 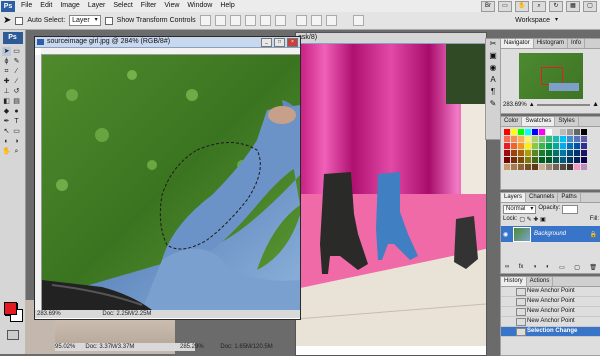 What do you see at coordinates (536, 20) in the screenshot?
I see `workspace-dropdown: Workspace` at bounding box center [536, 20].